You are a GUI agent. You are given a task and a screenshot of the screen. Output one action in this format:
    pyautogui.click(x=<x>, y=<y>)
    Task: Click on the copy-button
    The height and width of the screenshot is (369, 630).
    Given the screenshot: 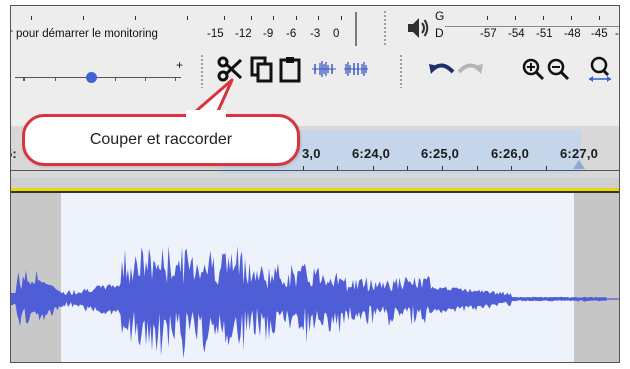 What is the action you would take?
    pyautogui.click(x=262, y=71)
    